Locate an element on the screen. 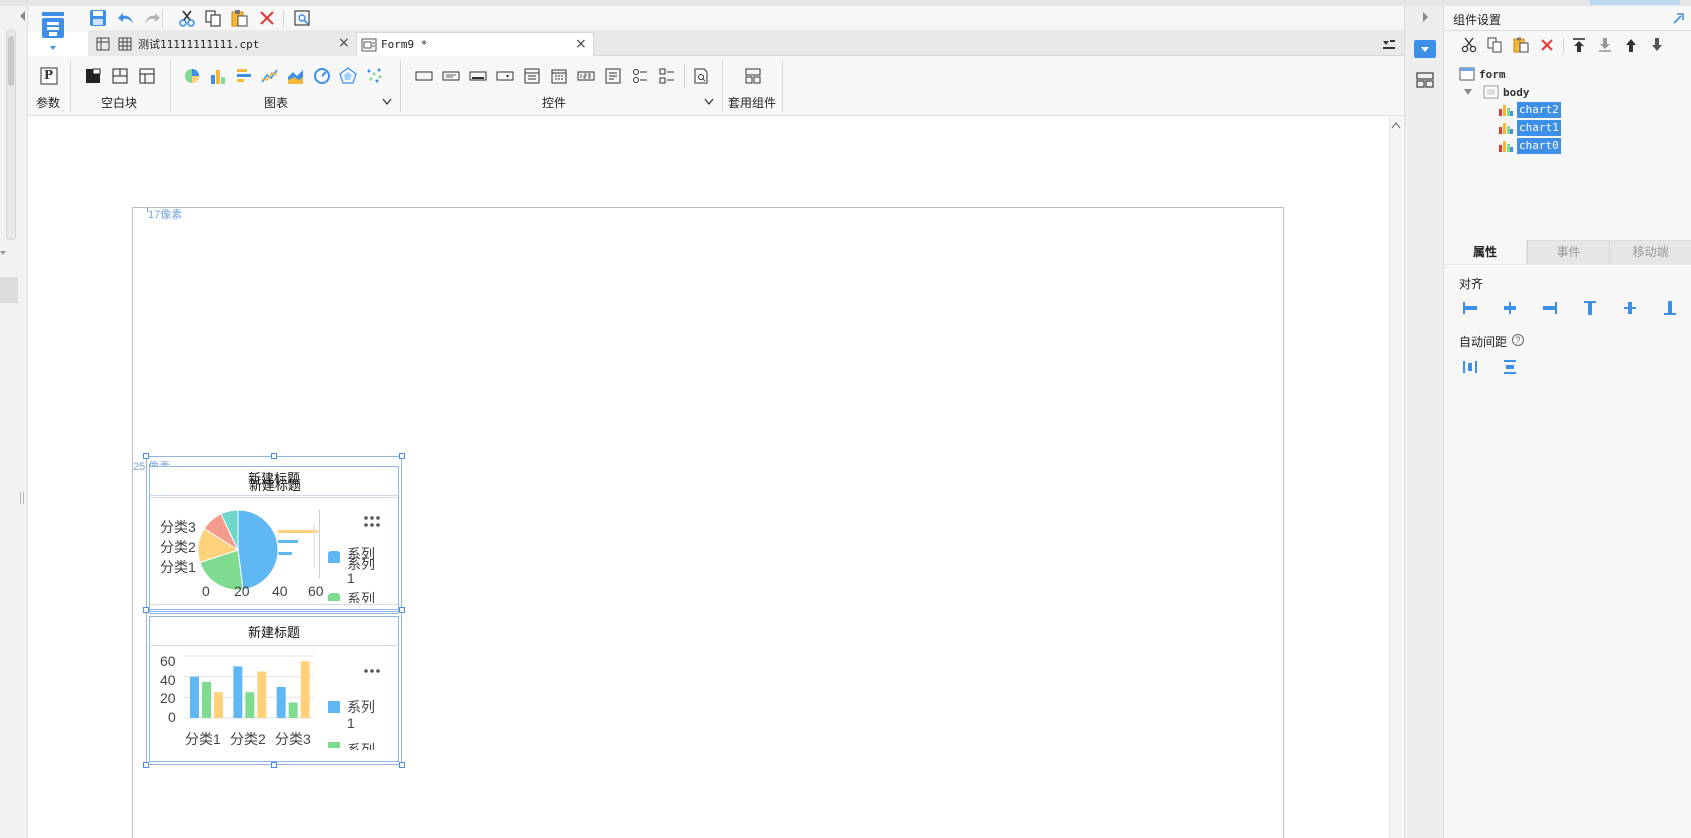  tab-form9: Form9 * × is located at coordinates (475, 44).